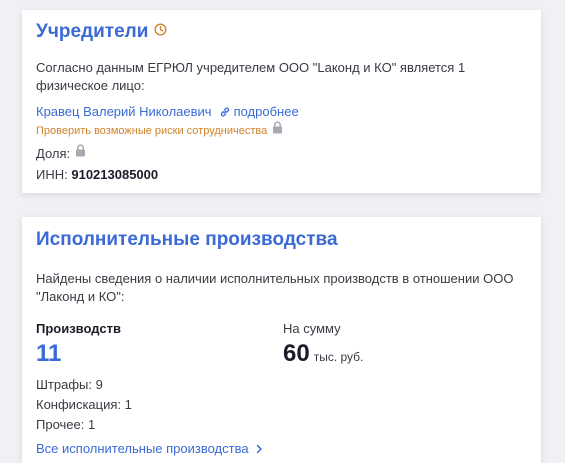 This screenshot has width=565, height=463. I want to click on inn-label: ИНН:, so click(52, 175).